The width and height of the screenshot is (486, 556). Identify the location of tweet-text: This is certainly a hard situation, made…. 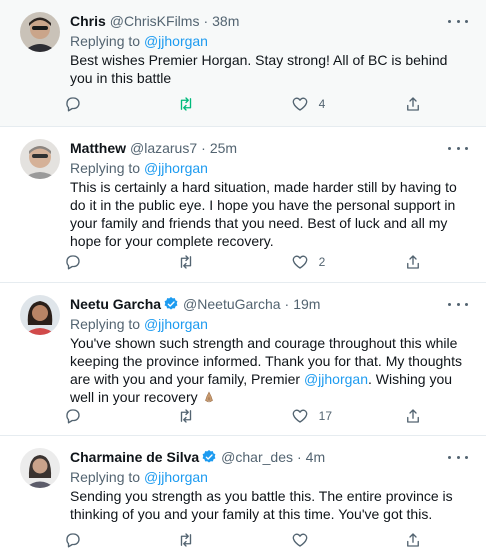
(263, 214).